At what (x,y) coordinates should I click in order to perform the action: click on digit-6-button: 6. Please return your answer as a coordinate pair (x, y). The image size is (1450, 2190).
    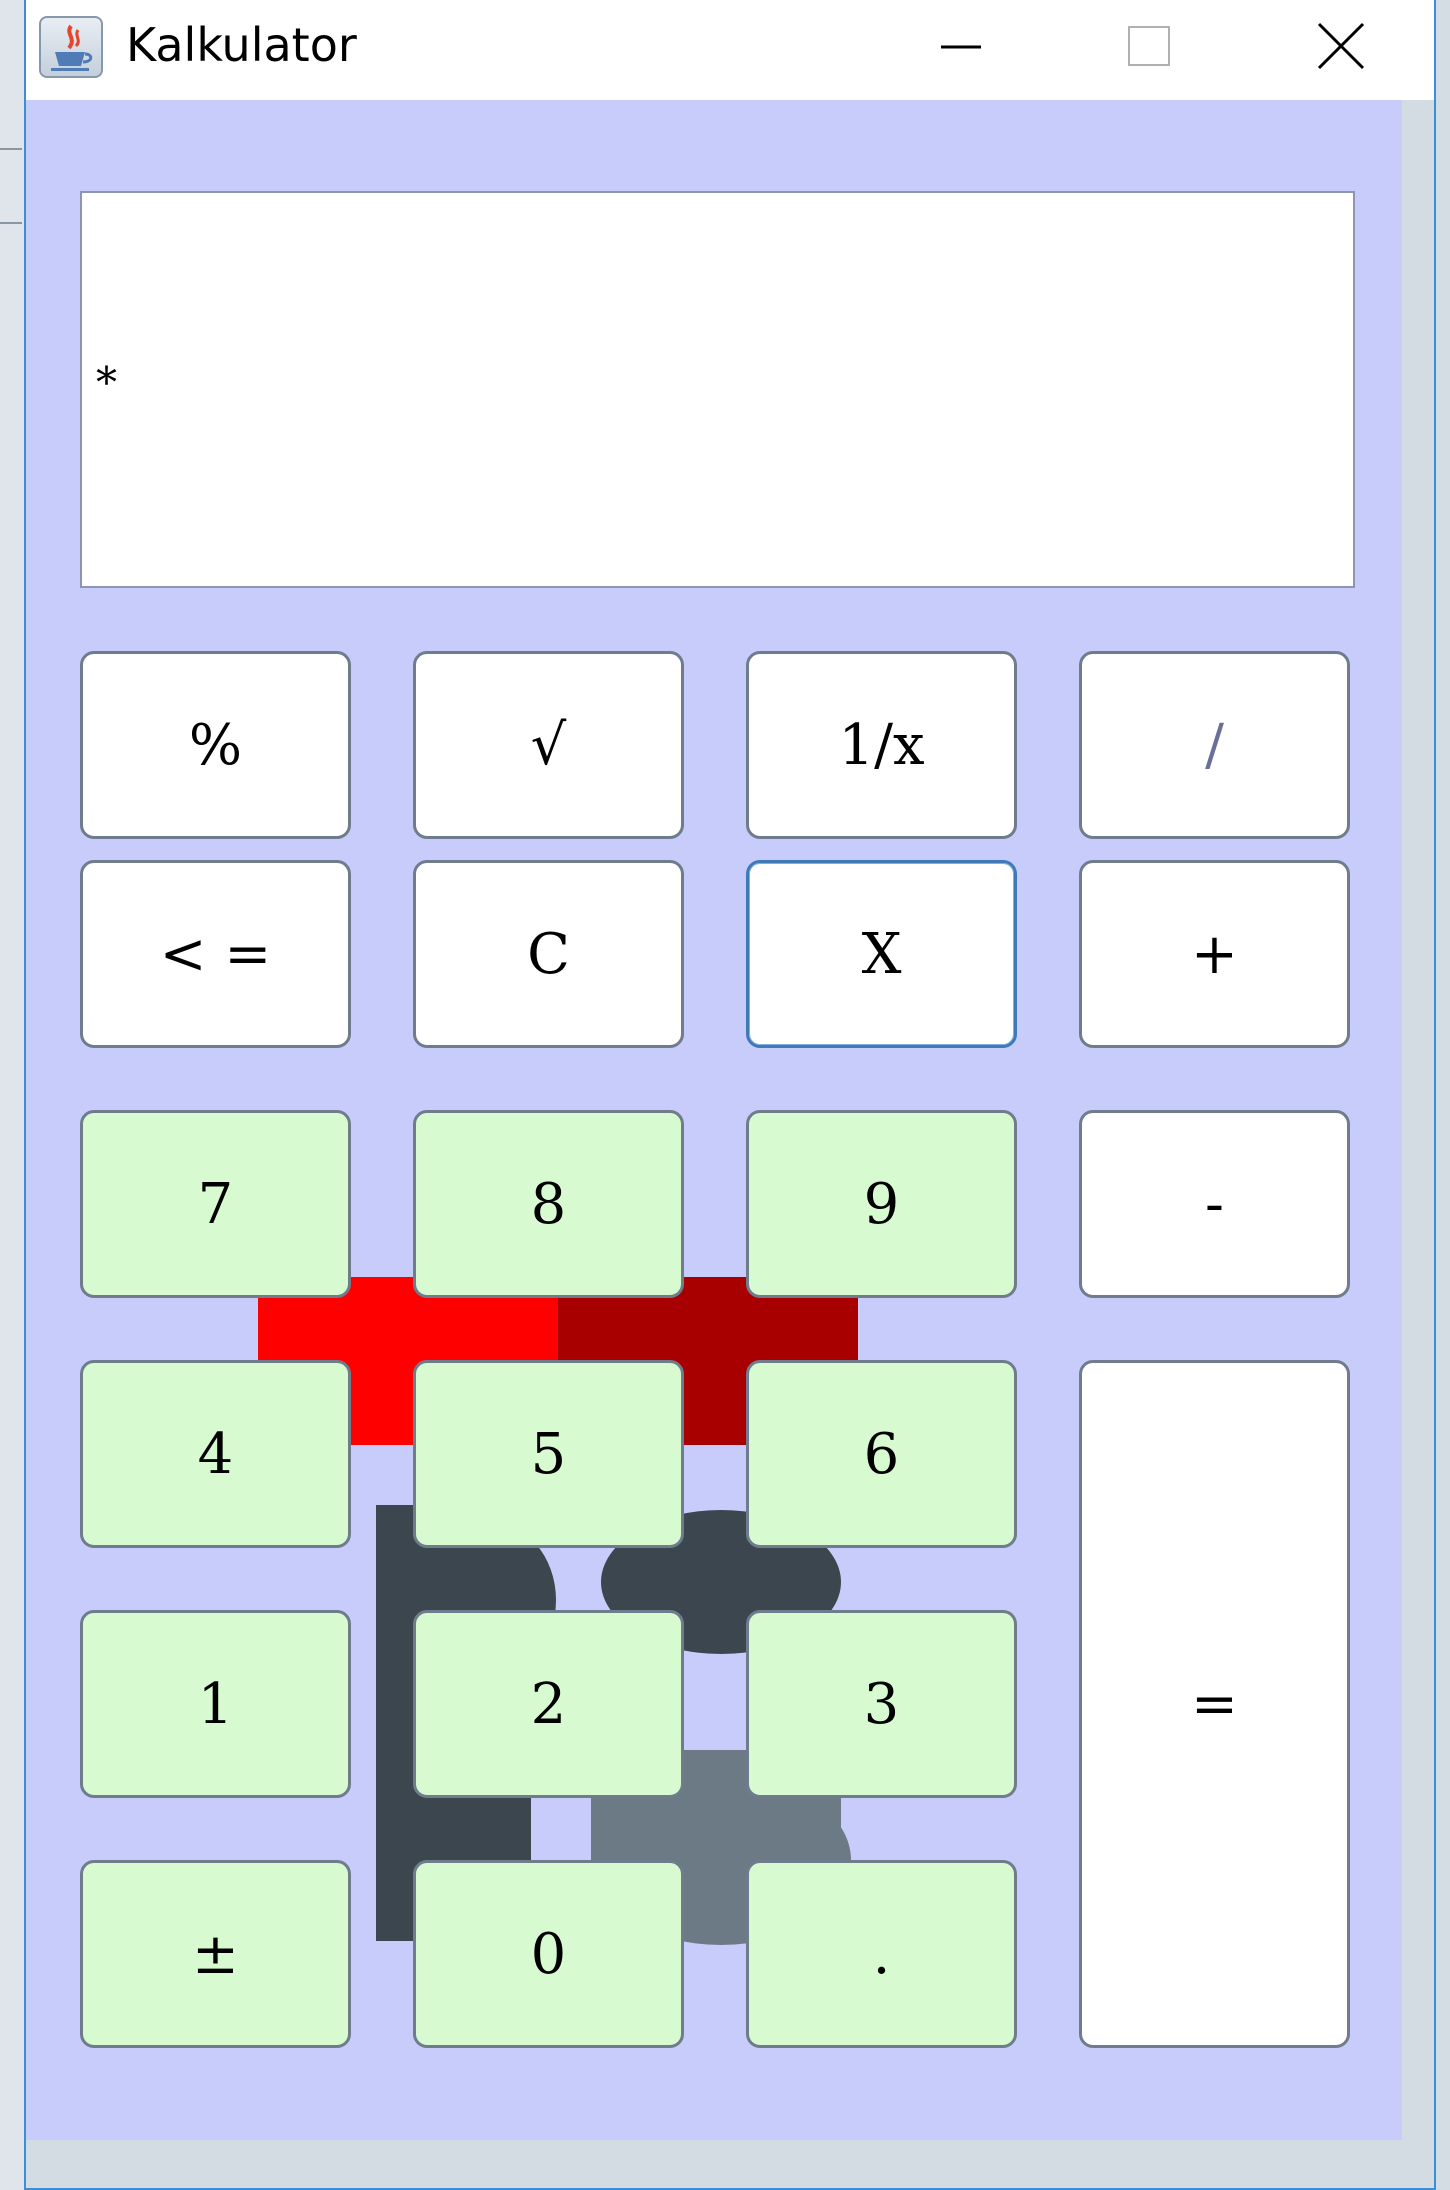
    Looking at the image, I should click on (881, 1454).